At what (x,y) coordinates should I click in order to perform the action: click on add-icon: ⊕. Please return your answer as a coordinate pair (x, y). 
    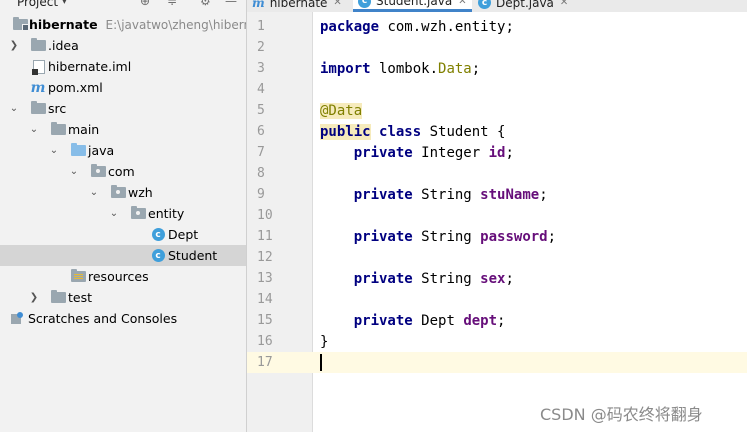
    Looking at the image, I should click on (145, 4).